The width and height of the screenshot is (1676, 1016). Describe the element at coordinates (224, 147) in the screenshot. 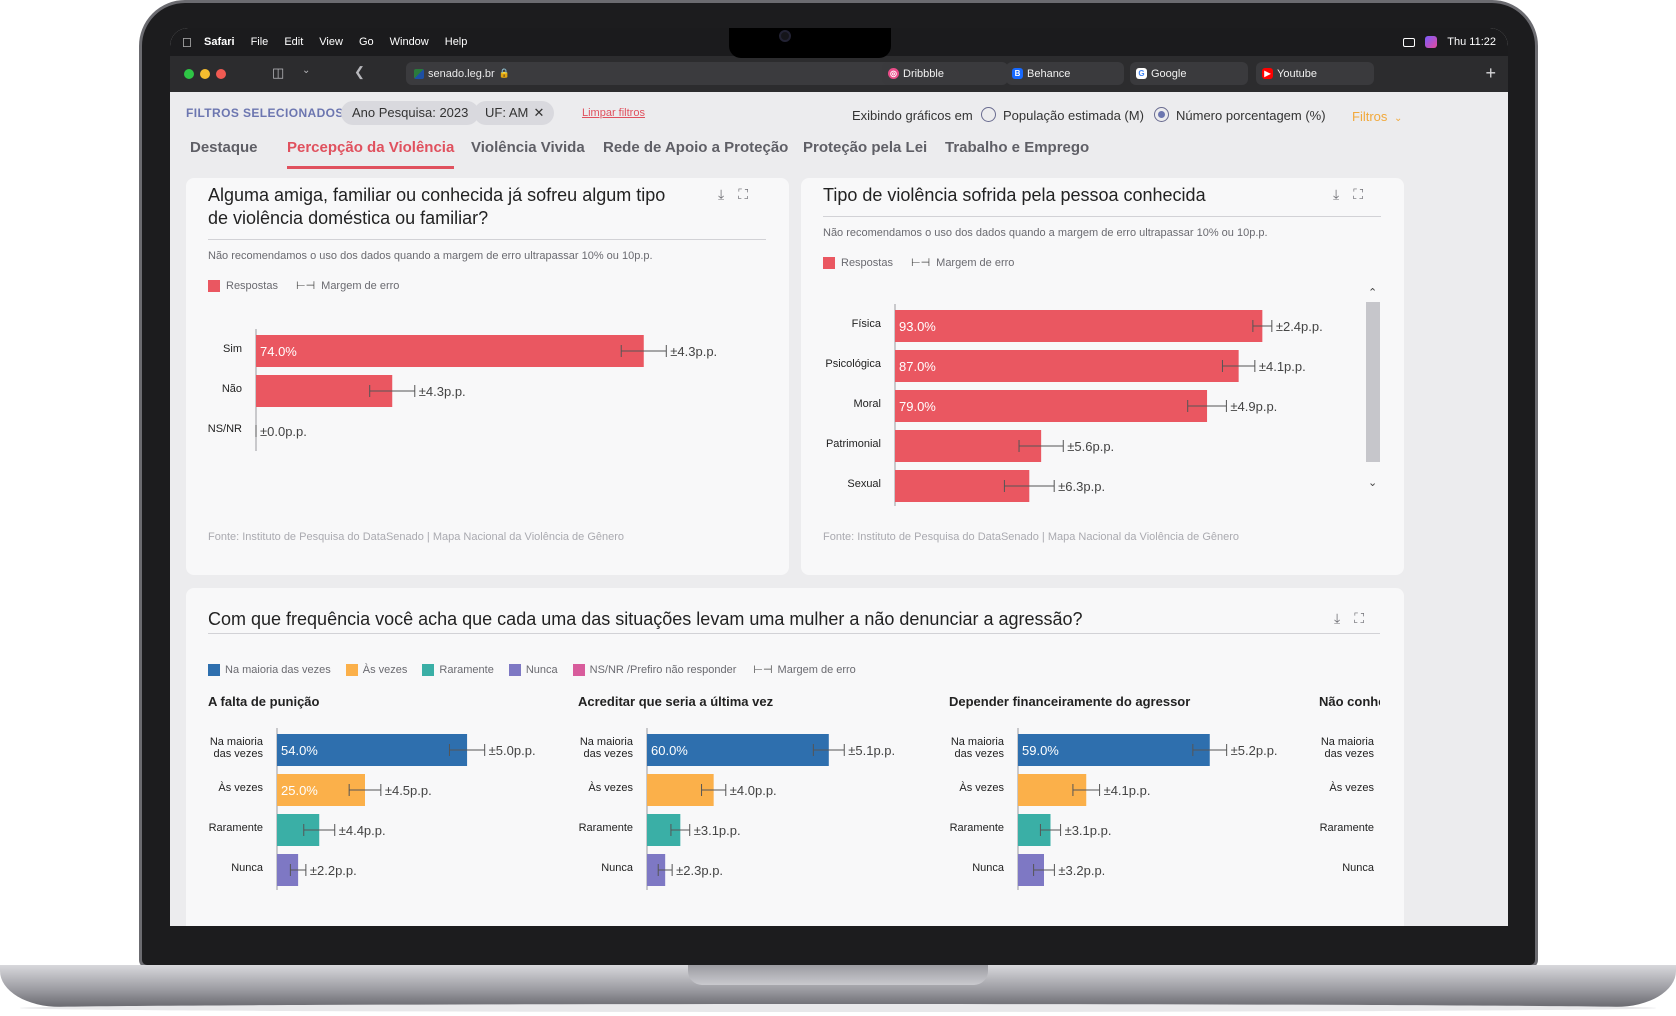

I see `tab-destaque: Destaque` at that location.